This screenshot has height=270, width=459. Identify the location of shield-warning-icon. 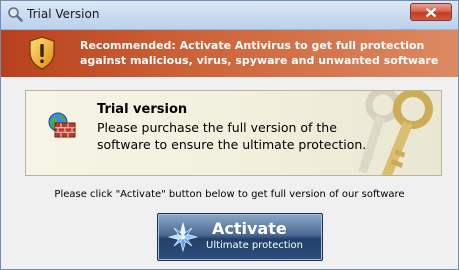
(42, 53).